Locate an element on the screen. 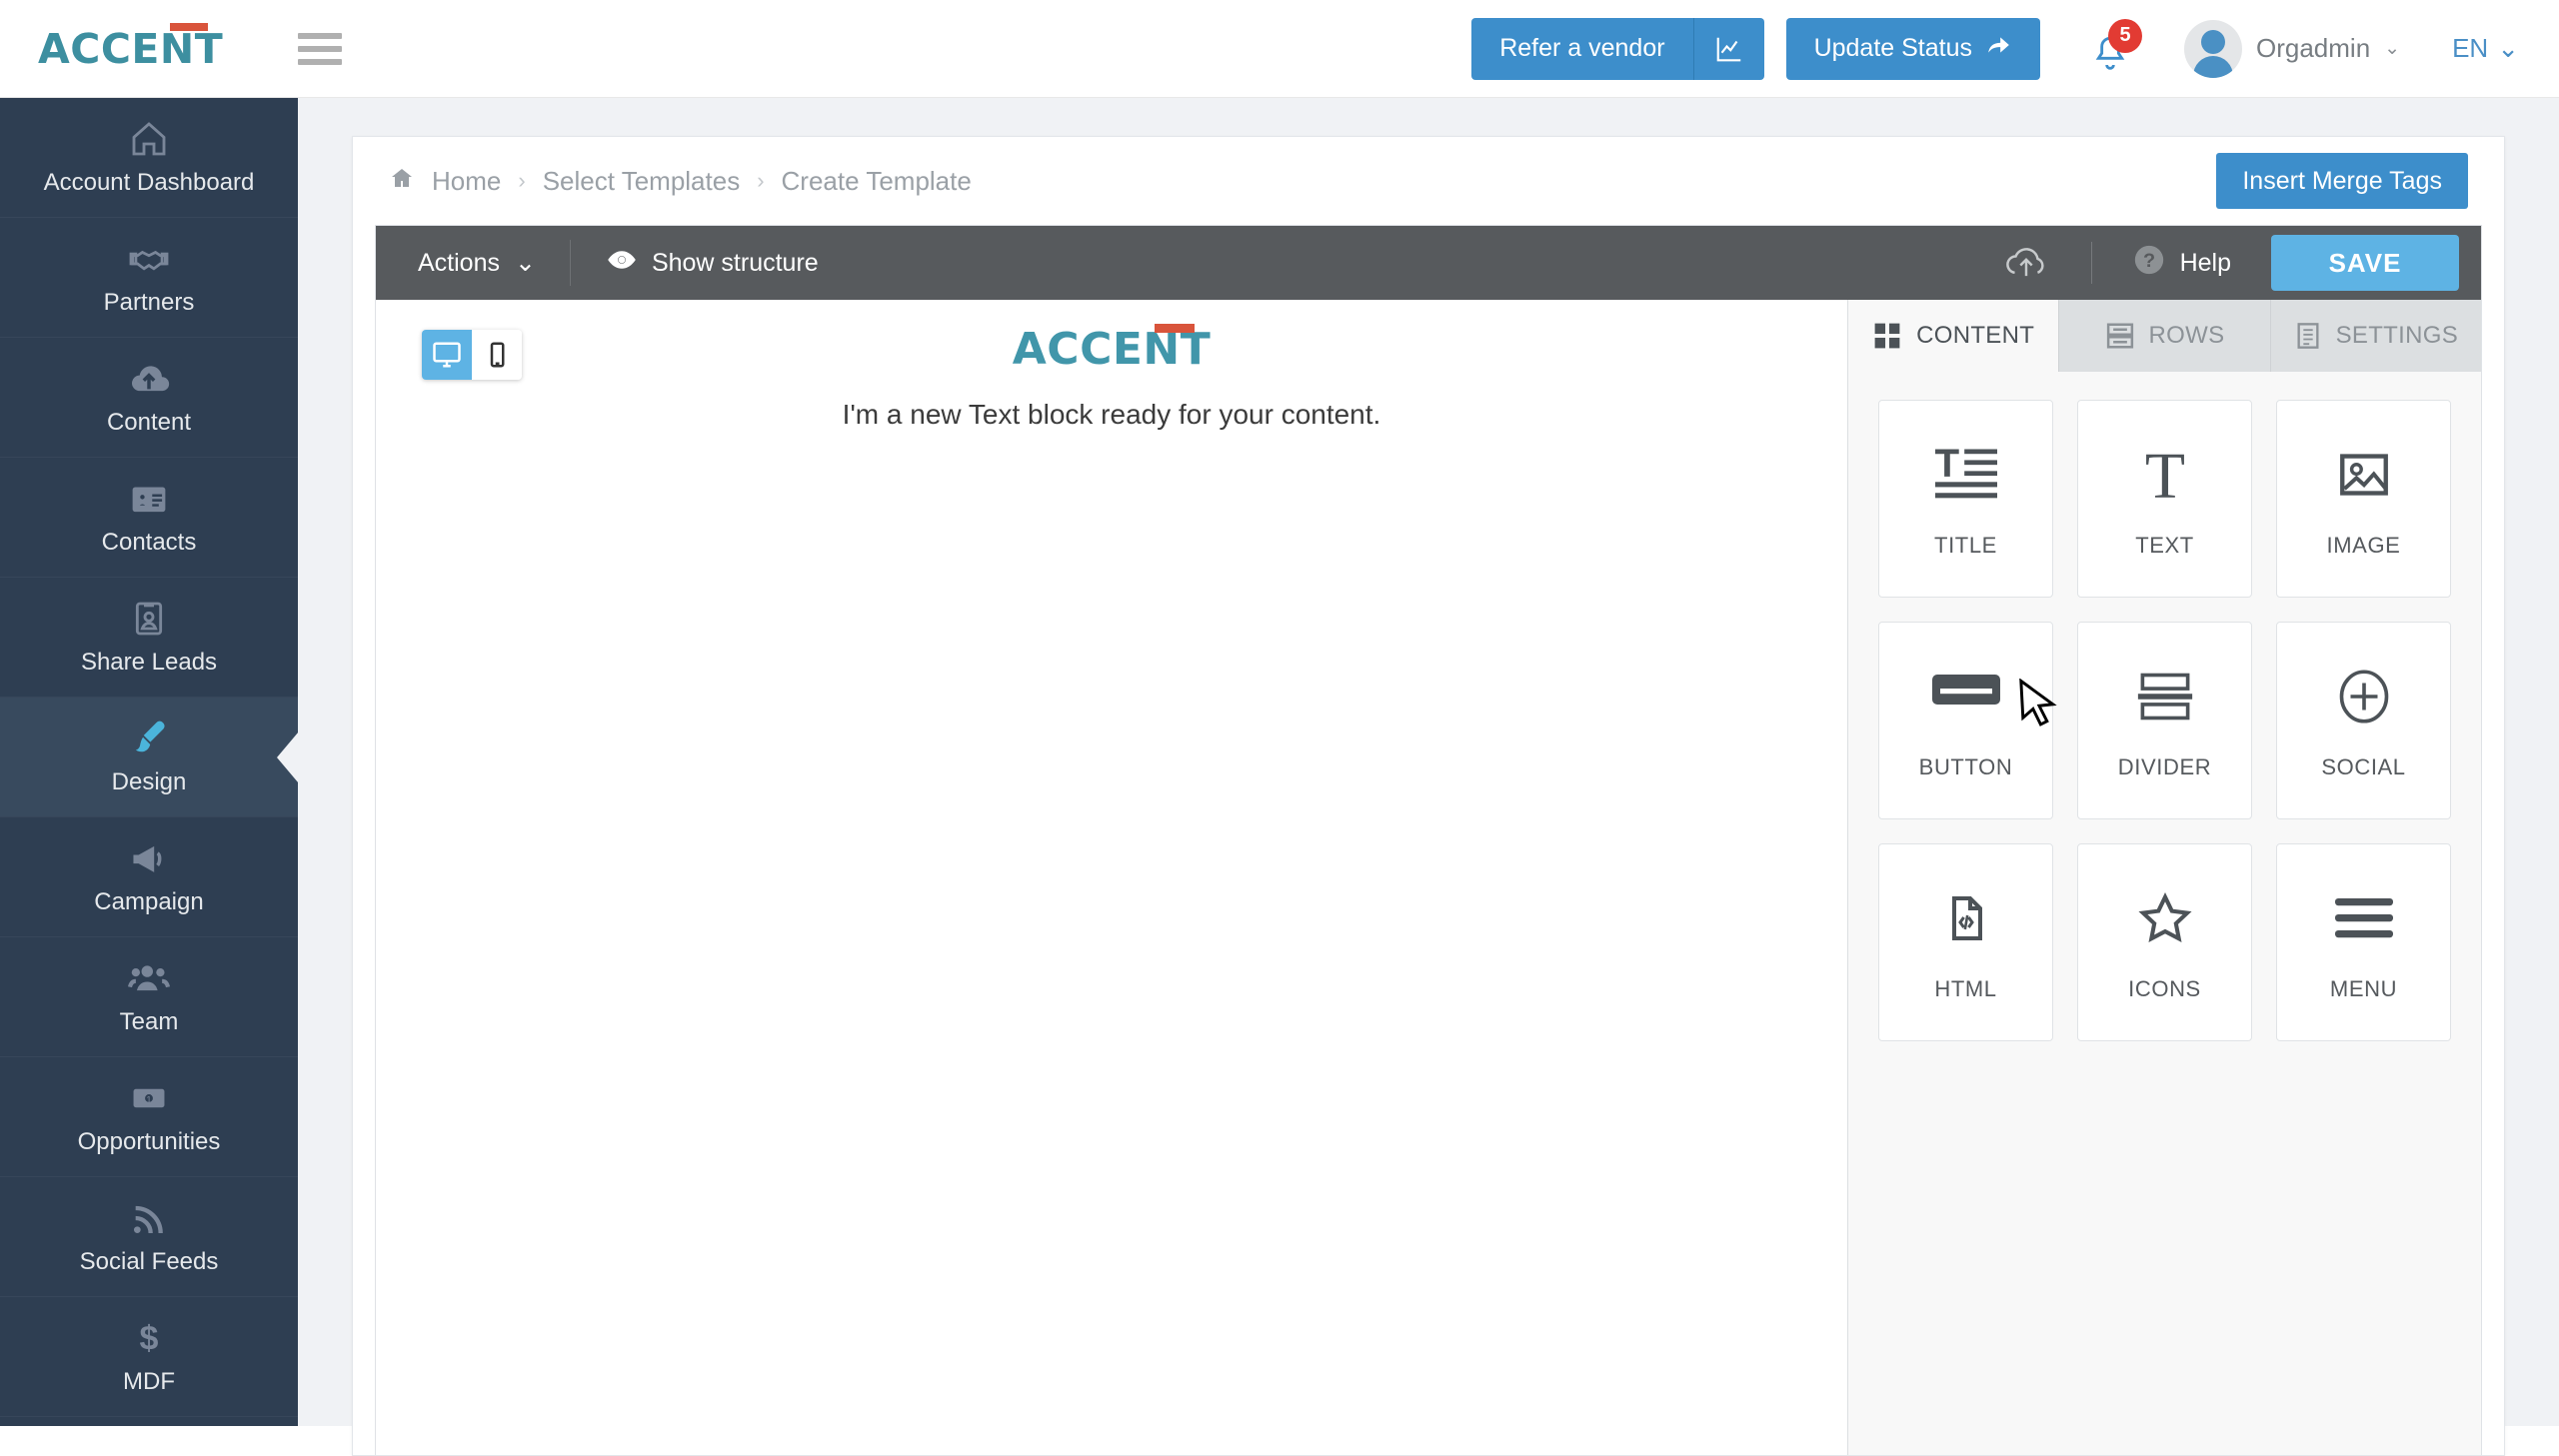  content-block-title: TITLE is located at coordinates (1965, 499).